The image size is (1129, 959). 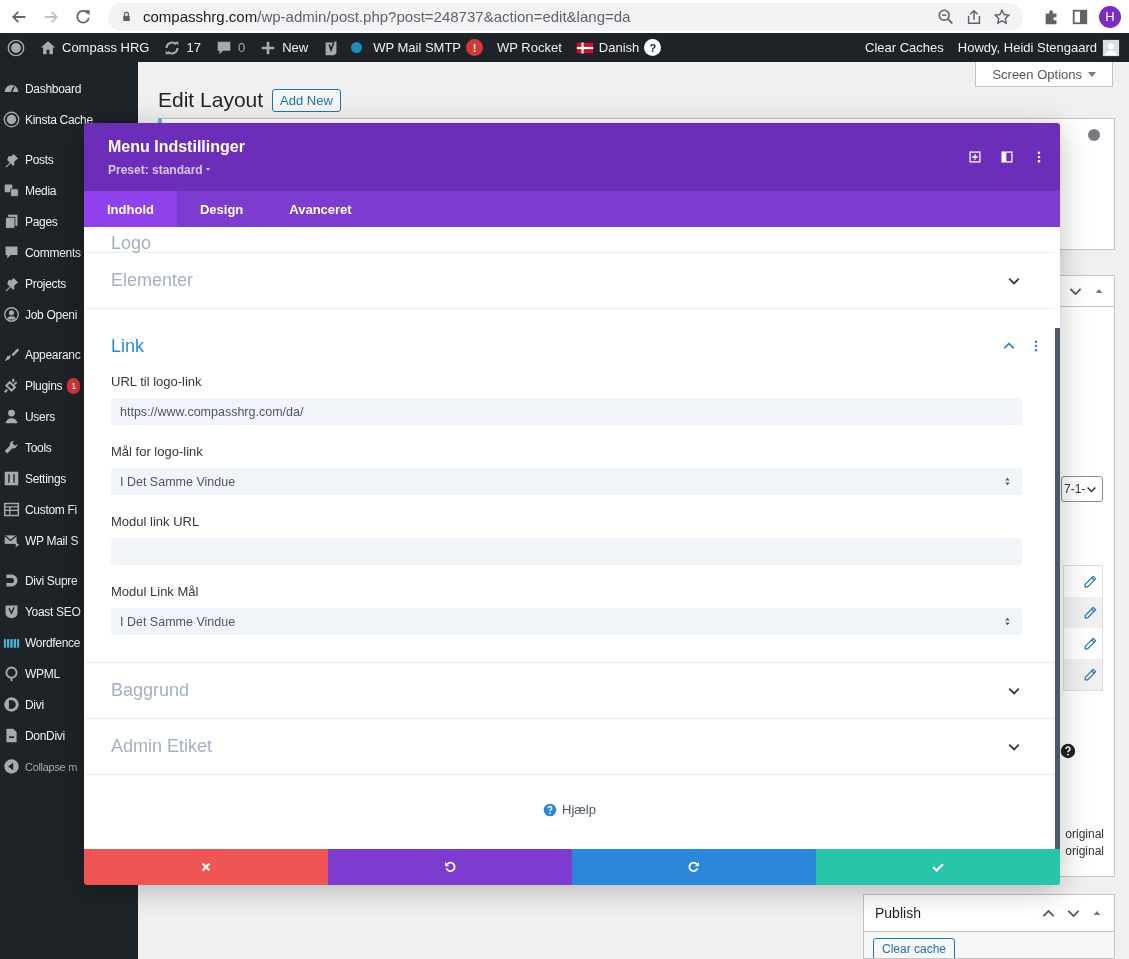 What do you see at coordinates (11, 509) in the screenshot?
I see `table-icon` at bounding box center [11, 509].